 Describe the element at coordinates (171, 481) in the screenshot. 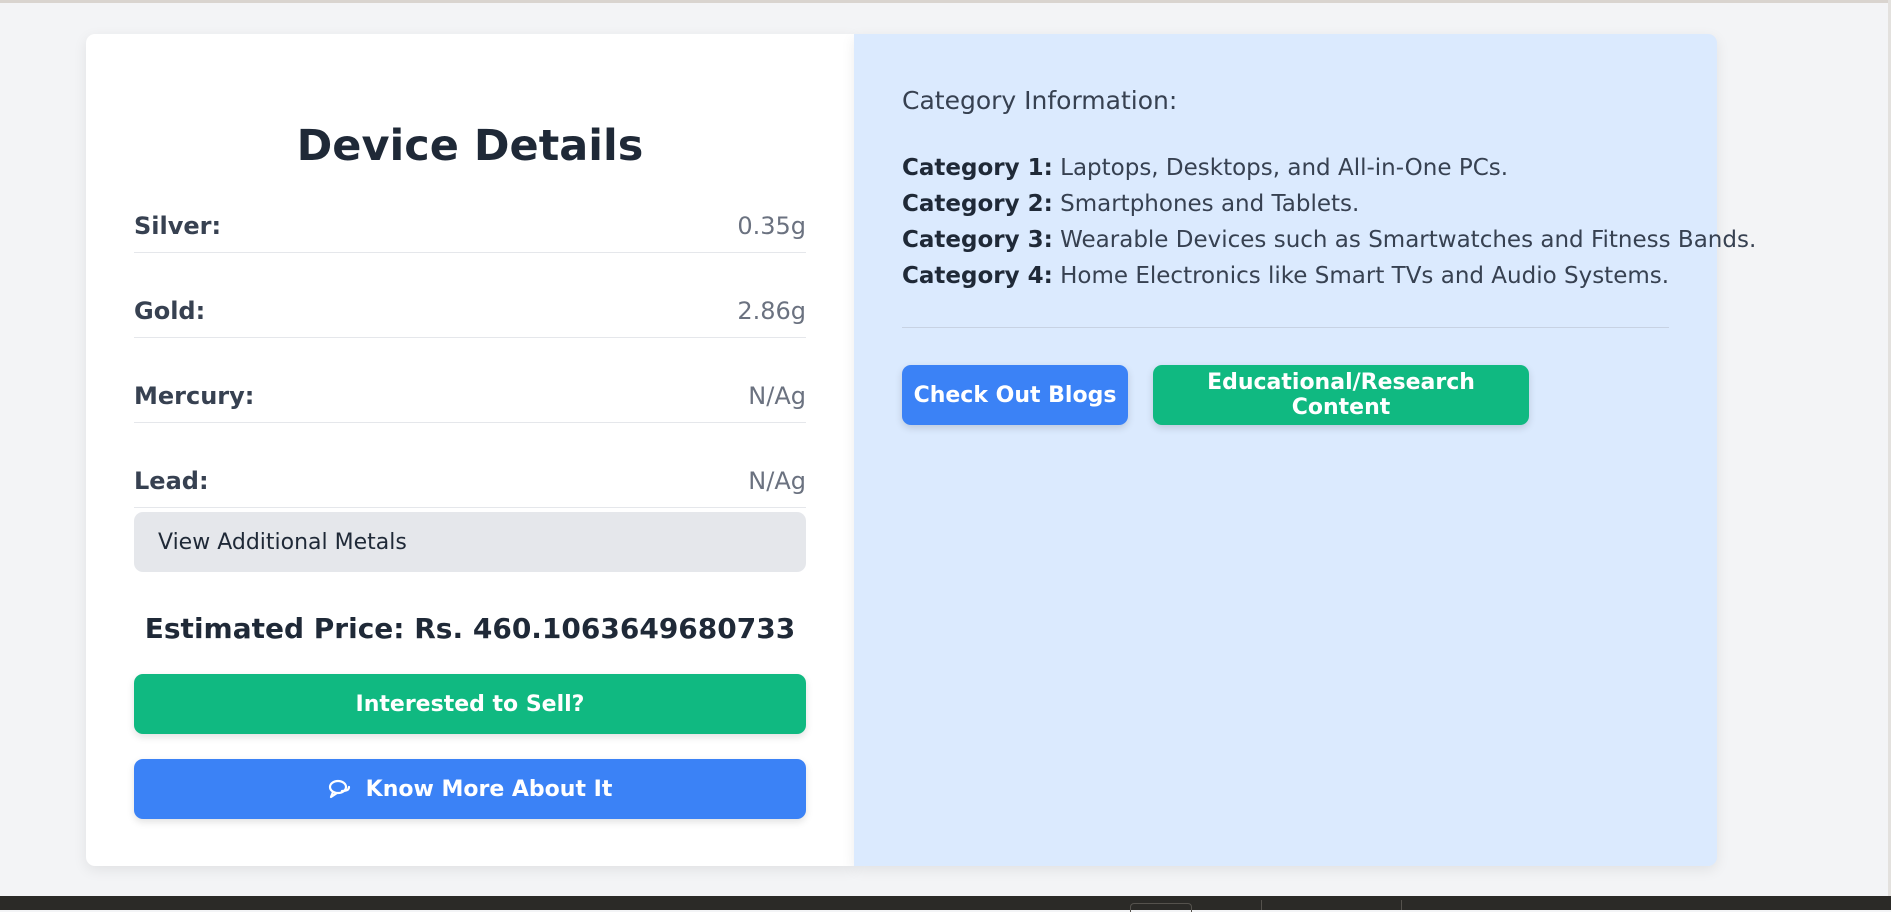

I see `metal-label: Lead:` at that location.